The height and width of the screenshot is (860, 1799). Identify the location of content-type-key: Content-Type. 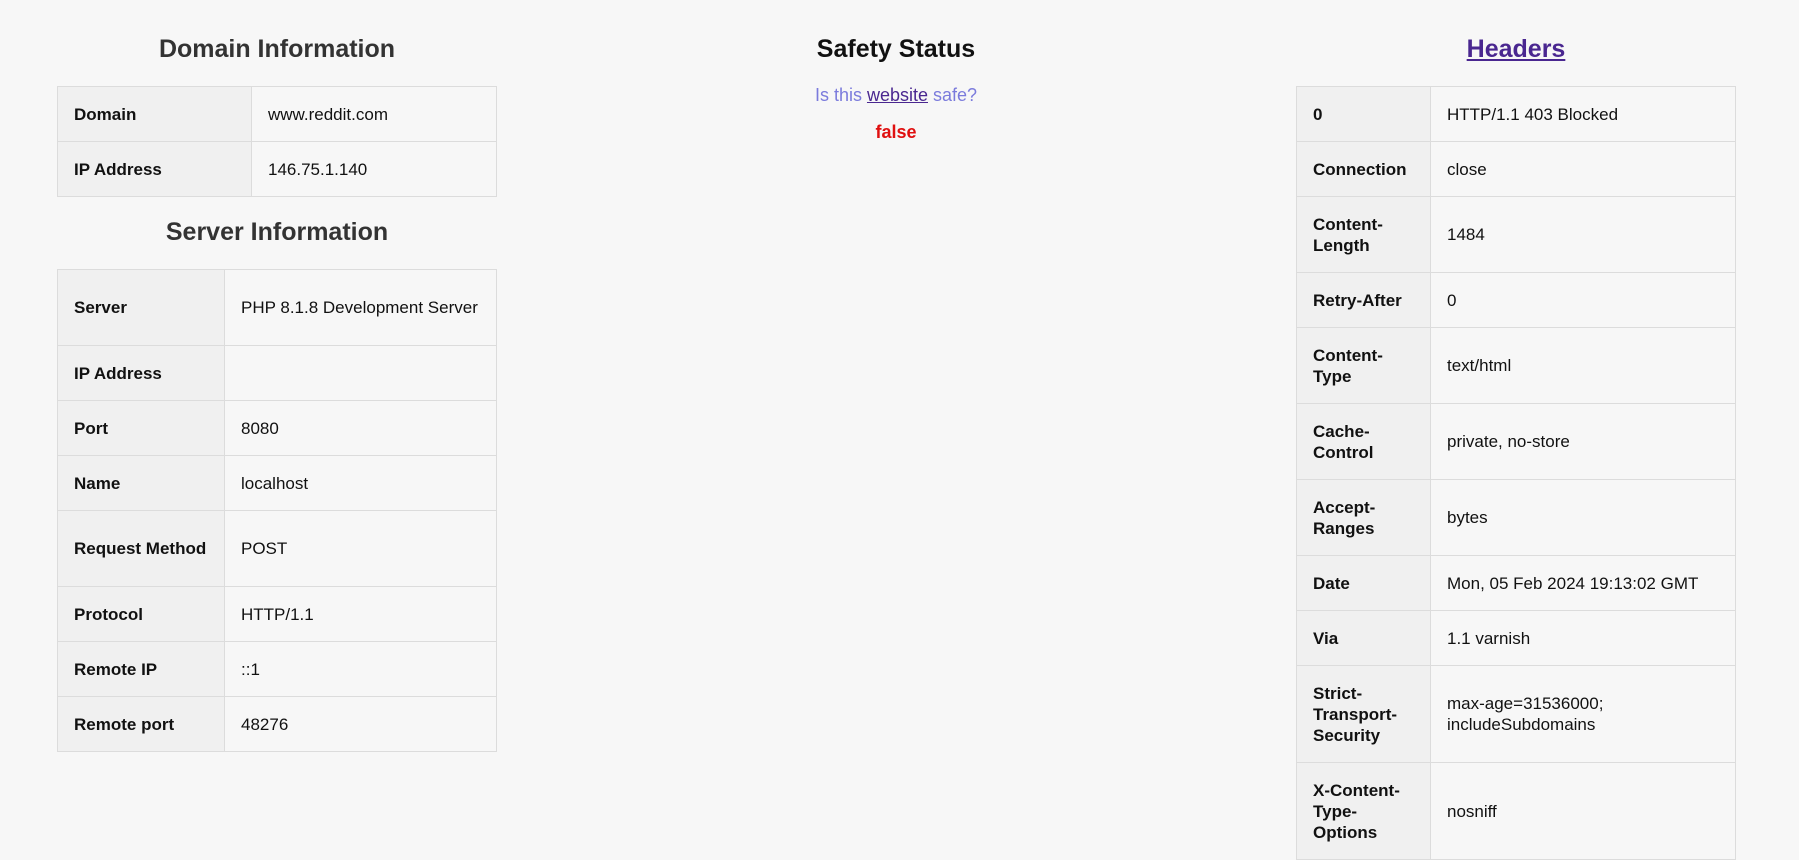
(1363, 365).